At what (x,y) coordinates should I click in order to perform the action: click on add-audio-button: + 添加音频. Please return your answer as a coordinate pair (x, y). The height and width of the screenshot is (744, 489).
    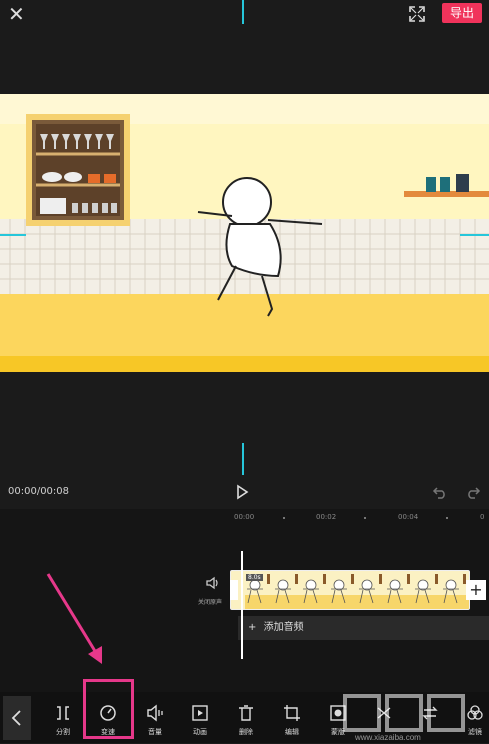
    Looking at the image, I should click on (363, 628).